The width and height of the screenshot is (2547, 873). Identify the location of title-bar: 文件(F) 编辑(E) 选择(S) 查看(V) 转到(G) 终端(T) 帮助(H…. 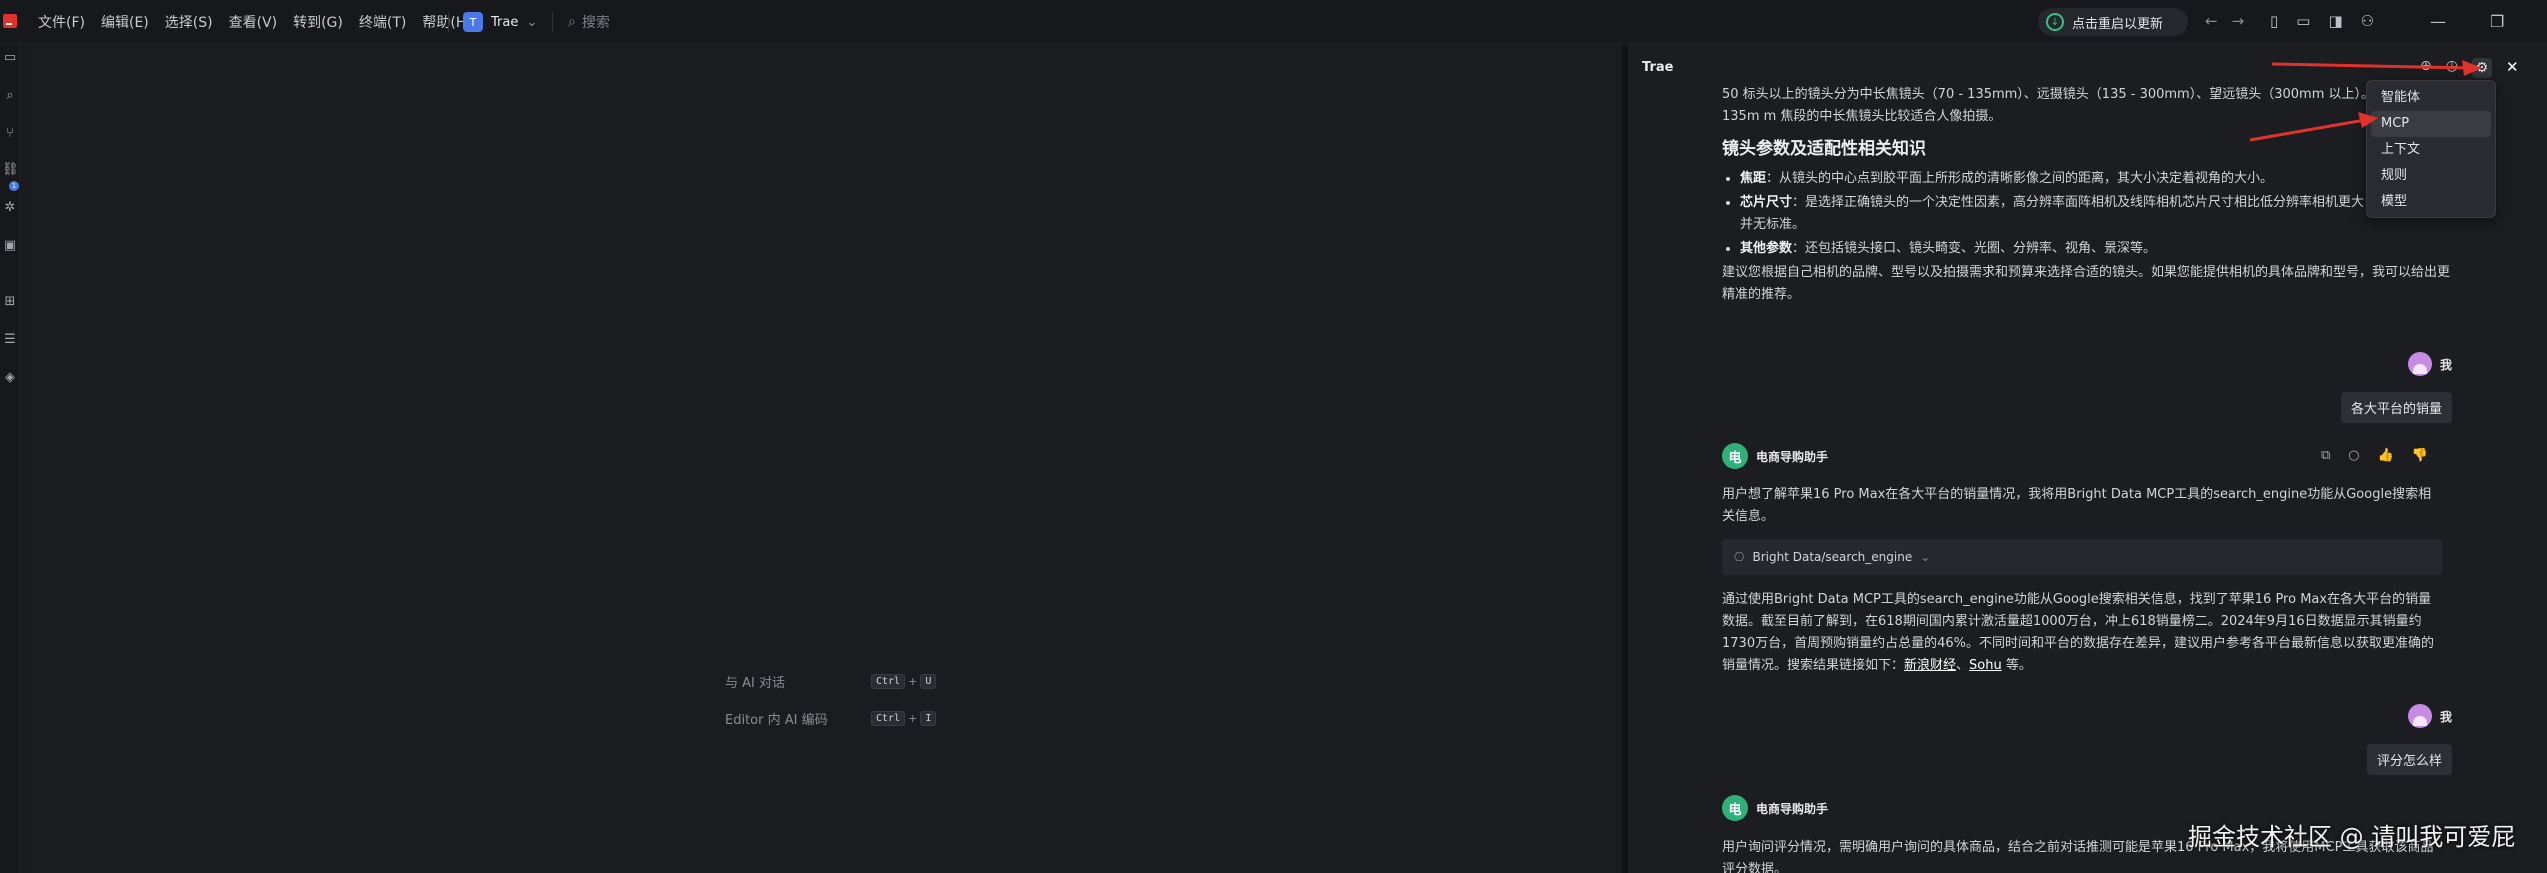
(1273, 22).